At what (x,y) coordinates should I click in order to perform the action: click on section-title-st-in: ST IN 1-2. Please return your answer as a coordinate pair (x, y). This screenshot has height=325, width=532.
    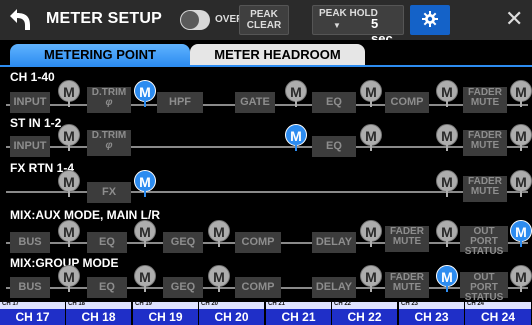
    Looking at the image, I should click on (36, 123).